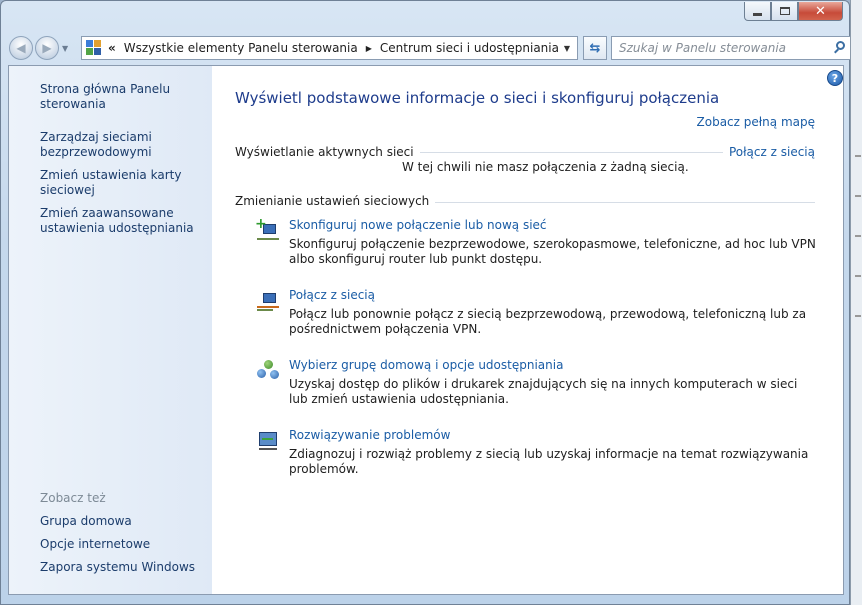  I want to click on breadcrumb-overflow-chevron: «, so click(112, 48).